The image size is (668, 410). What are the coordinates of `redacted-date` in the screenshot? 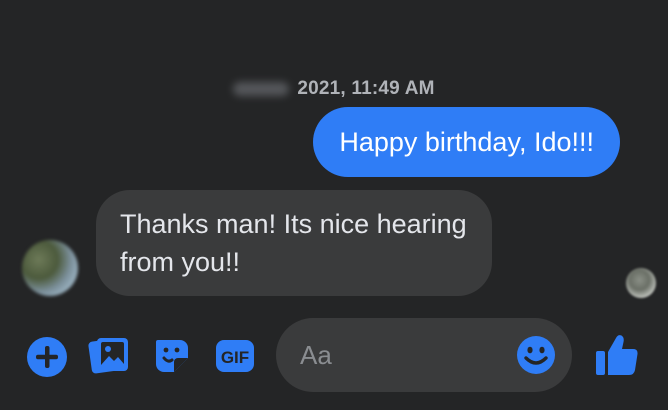 It's located at (261, 88).